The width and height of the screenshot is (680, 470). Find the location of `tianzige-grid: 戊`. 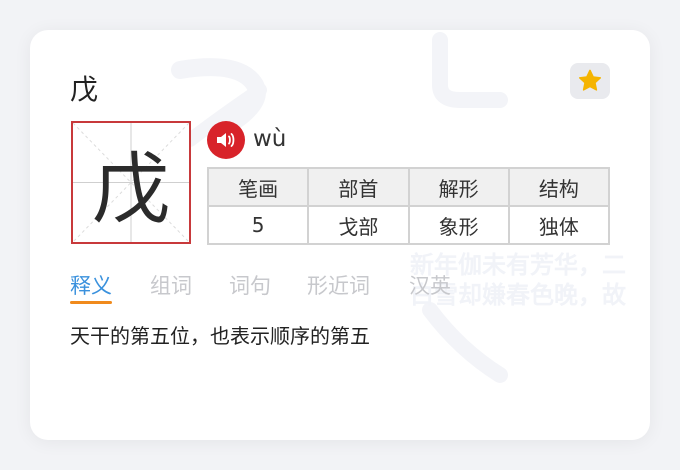

tianzige-grid: 戊 is located at coordinates (131, 182).